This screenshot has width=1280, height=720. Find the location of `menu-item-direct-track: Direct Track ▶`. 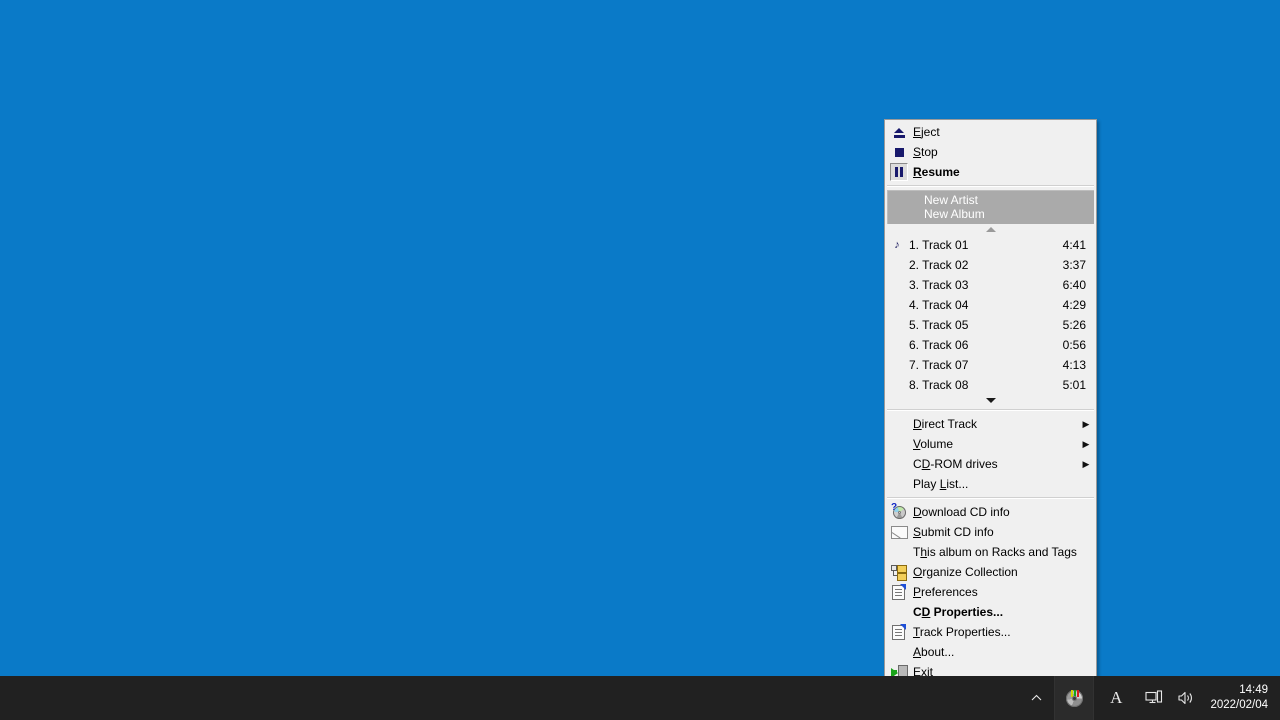

menu-item-direct-track: Direct Track ▶ is located at coordinates (990, 424).